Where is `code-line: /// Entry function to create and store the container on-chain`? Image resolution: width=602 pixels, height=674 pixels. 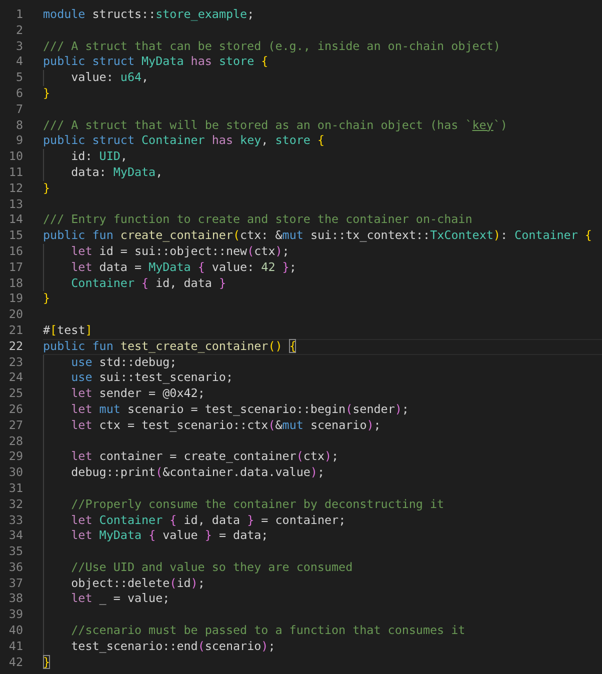 code-line: /// Entry function to create and store the container on-chain is located at coordinates (257, 219).